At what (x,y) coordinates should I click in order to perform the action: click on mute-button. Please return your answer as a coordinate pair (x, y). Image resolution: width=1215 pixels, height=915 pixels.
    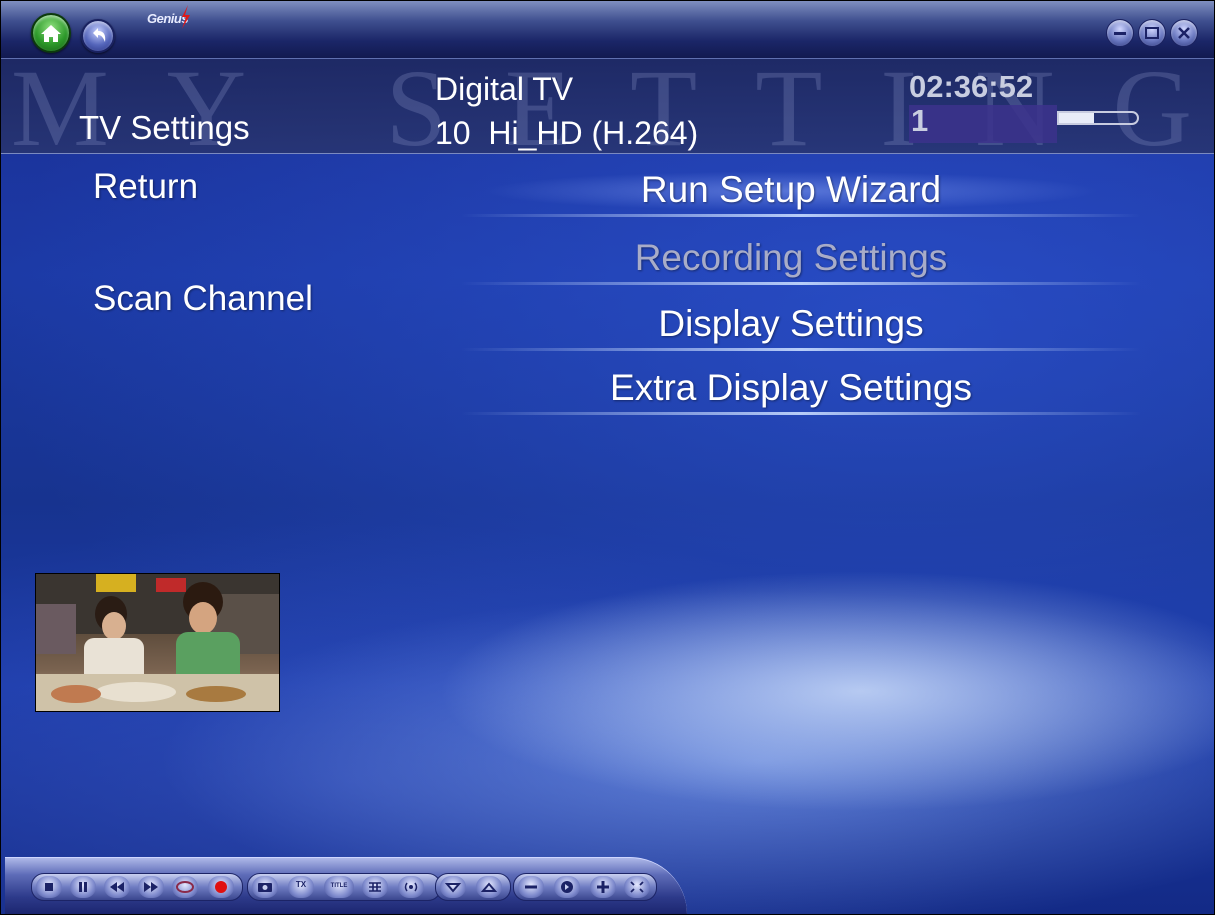
    Looking at the image, I should click on (567, 887).